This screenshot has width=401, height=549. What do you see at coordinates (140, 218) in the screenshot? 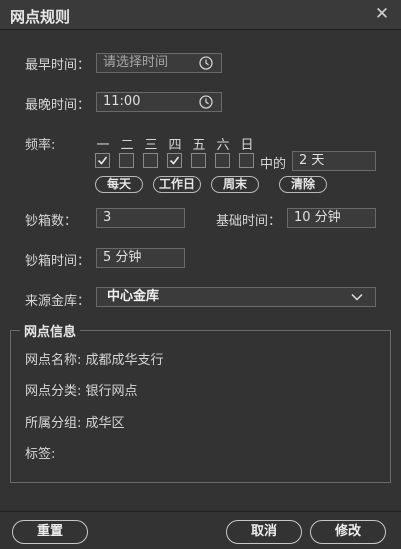
I see `box-count-input: 3` at bounding box center [140, 218].